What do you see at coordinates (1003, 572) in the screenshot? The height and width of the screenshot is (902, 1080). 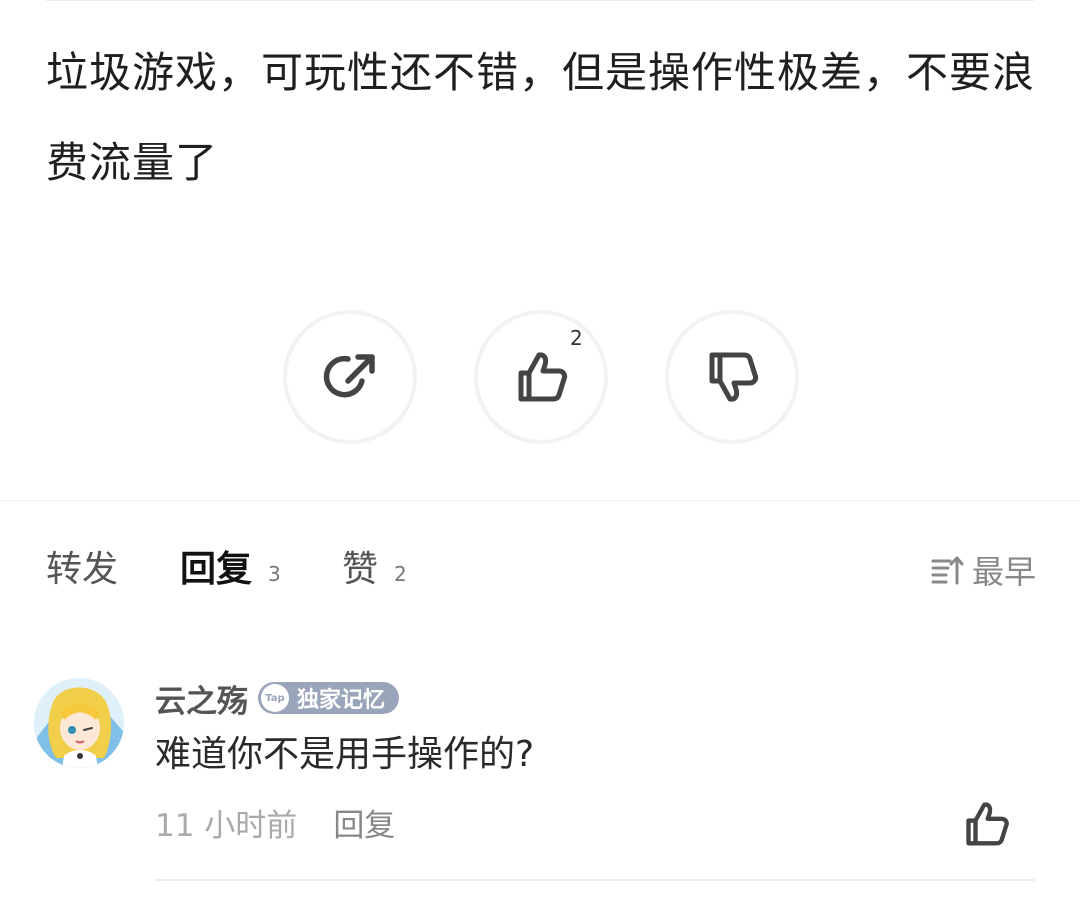 I see `sort-label: 最早` at bounding box center [1003, 572].